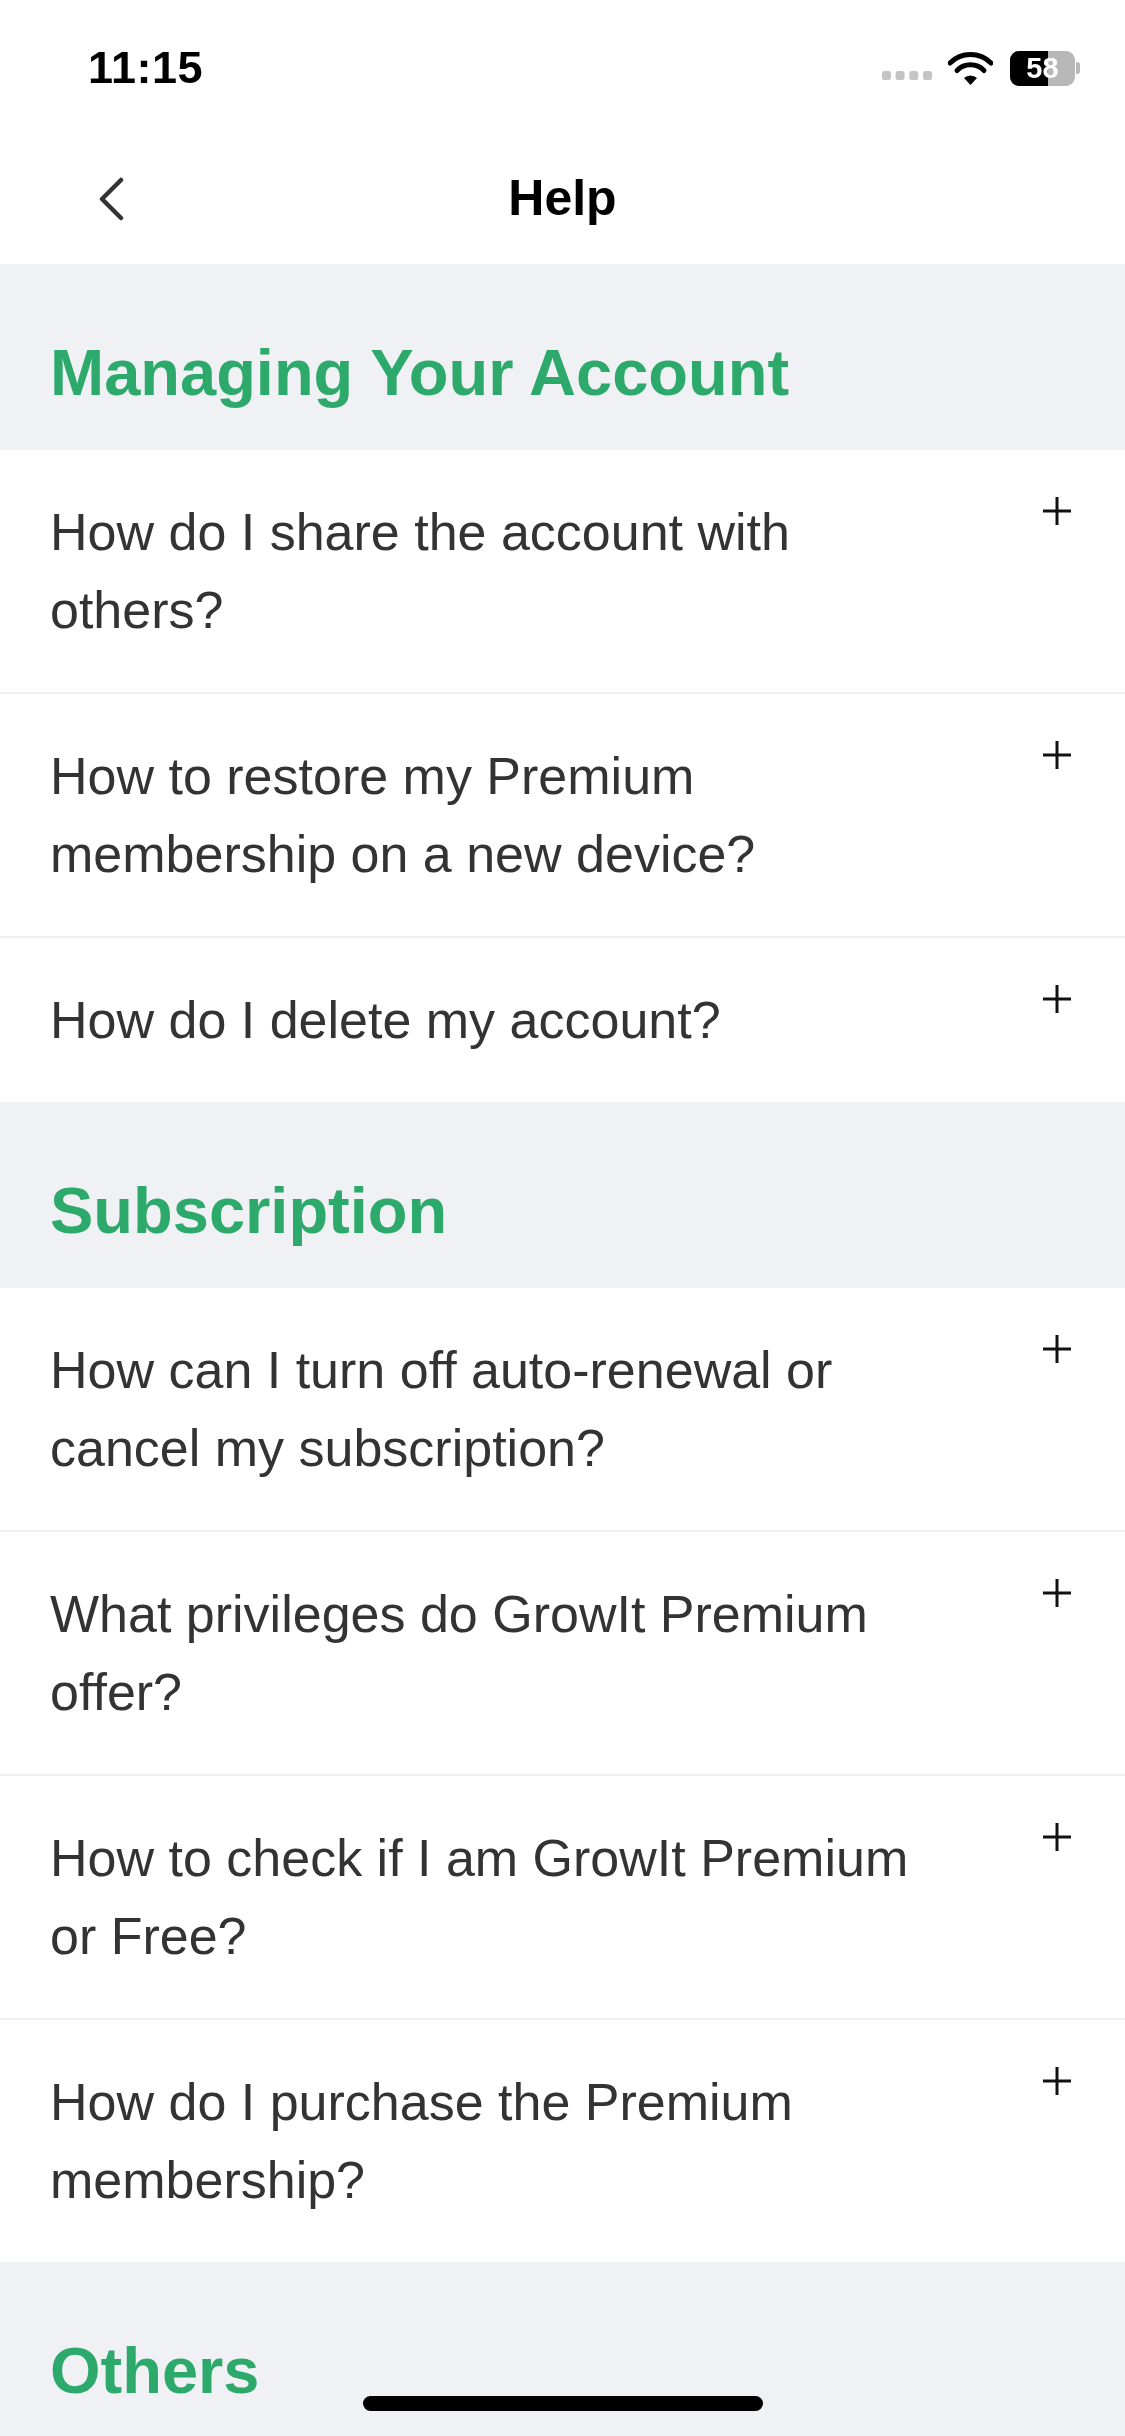  Describe the element at coordinates (970, 68) in the screenshot. I see `wifi-icon` at that location.